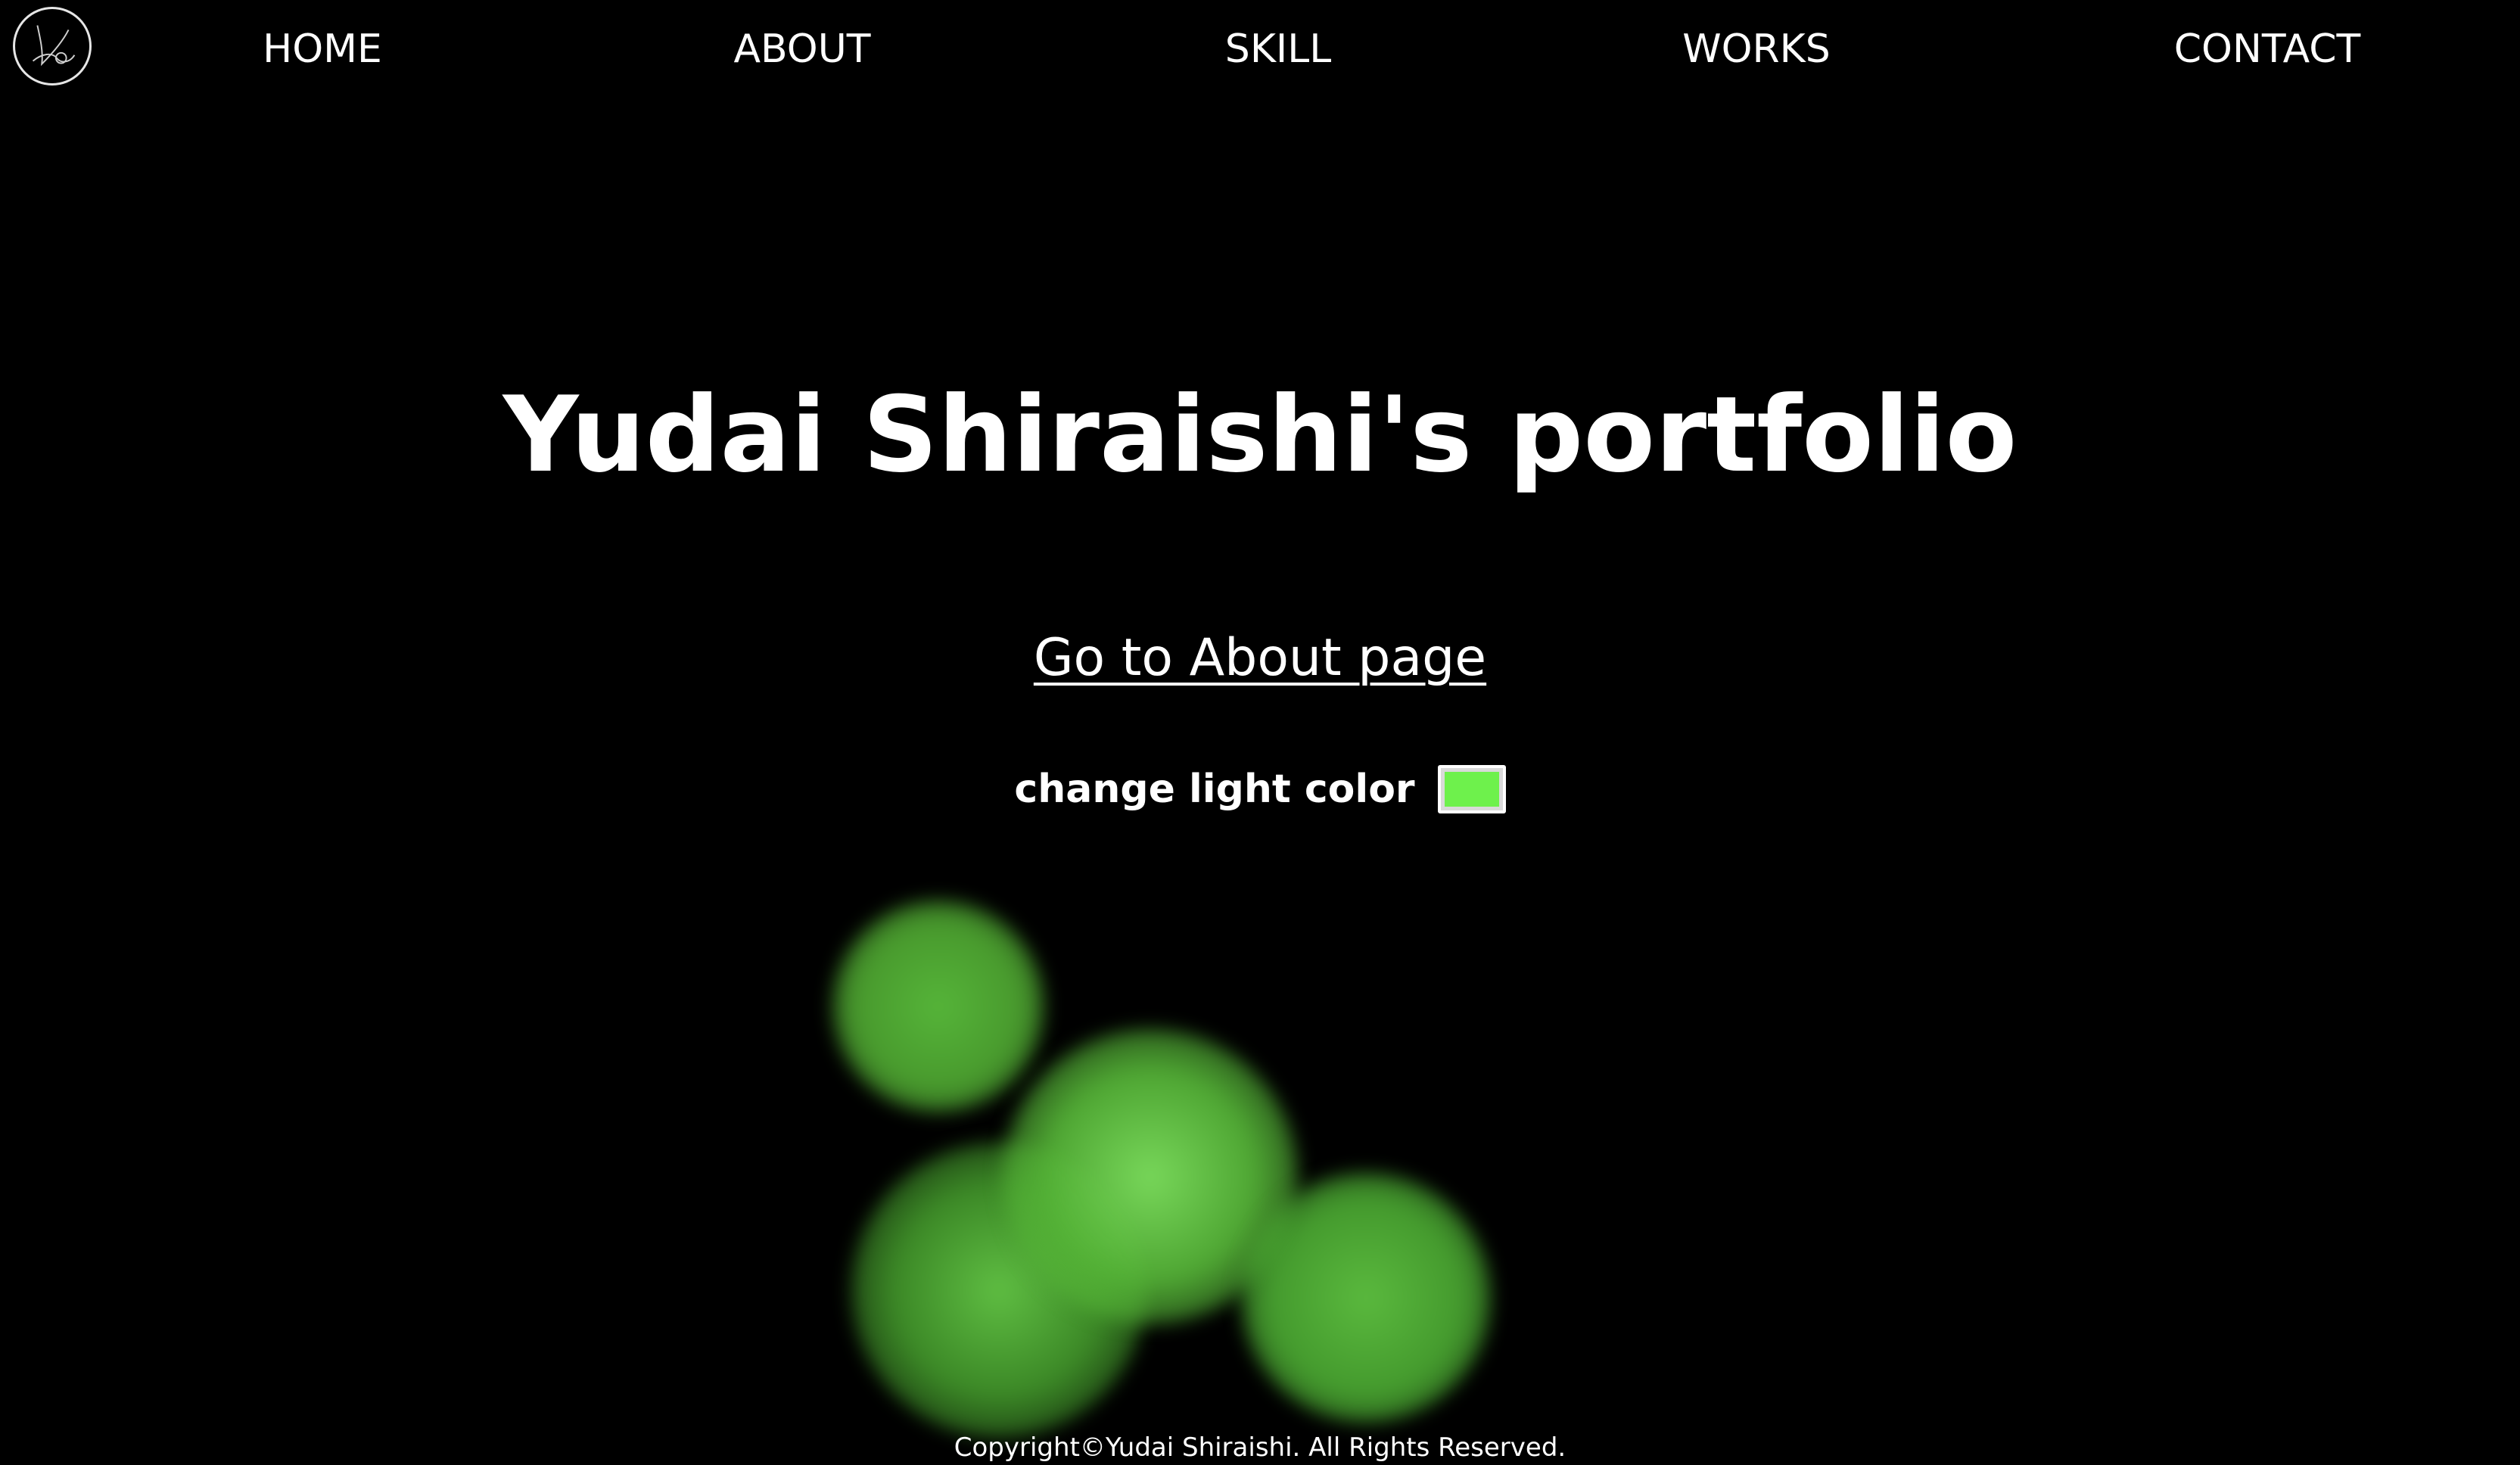 This screenshot has width=2520, height=1465. I want to click on about-link: Go to About page, so click(1260, 658).